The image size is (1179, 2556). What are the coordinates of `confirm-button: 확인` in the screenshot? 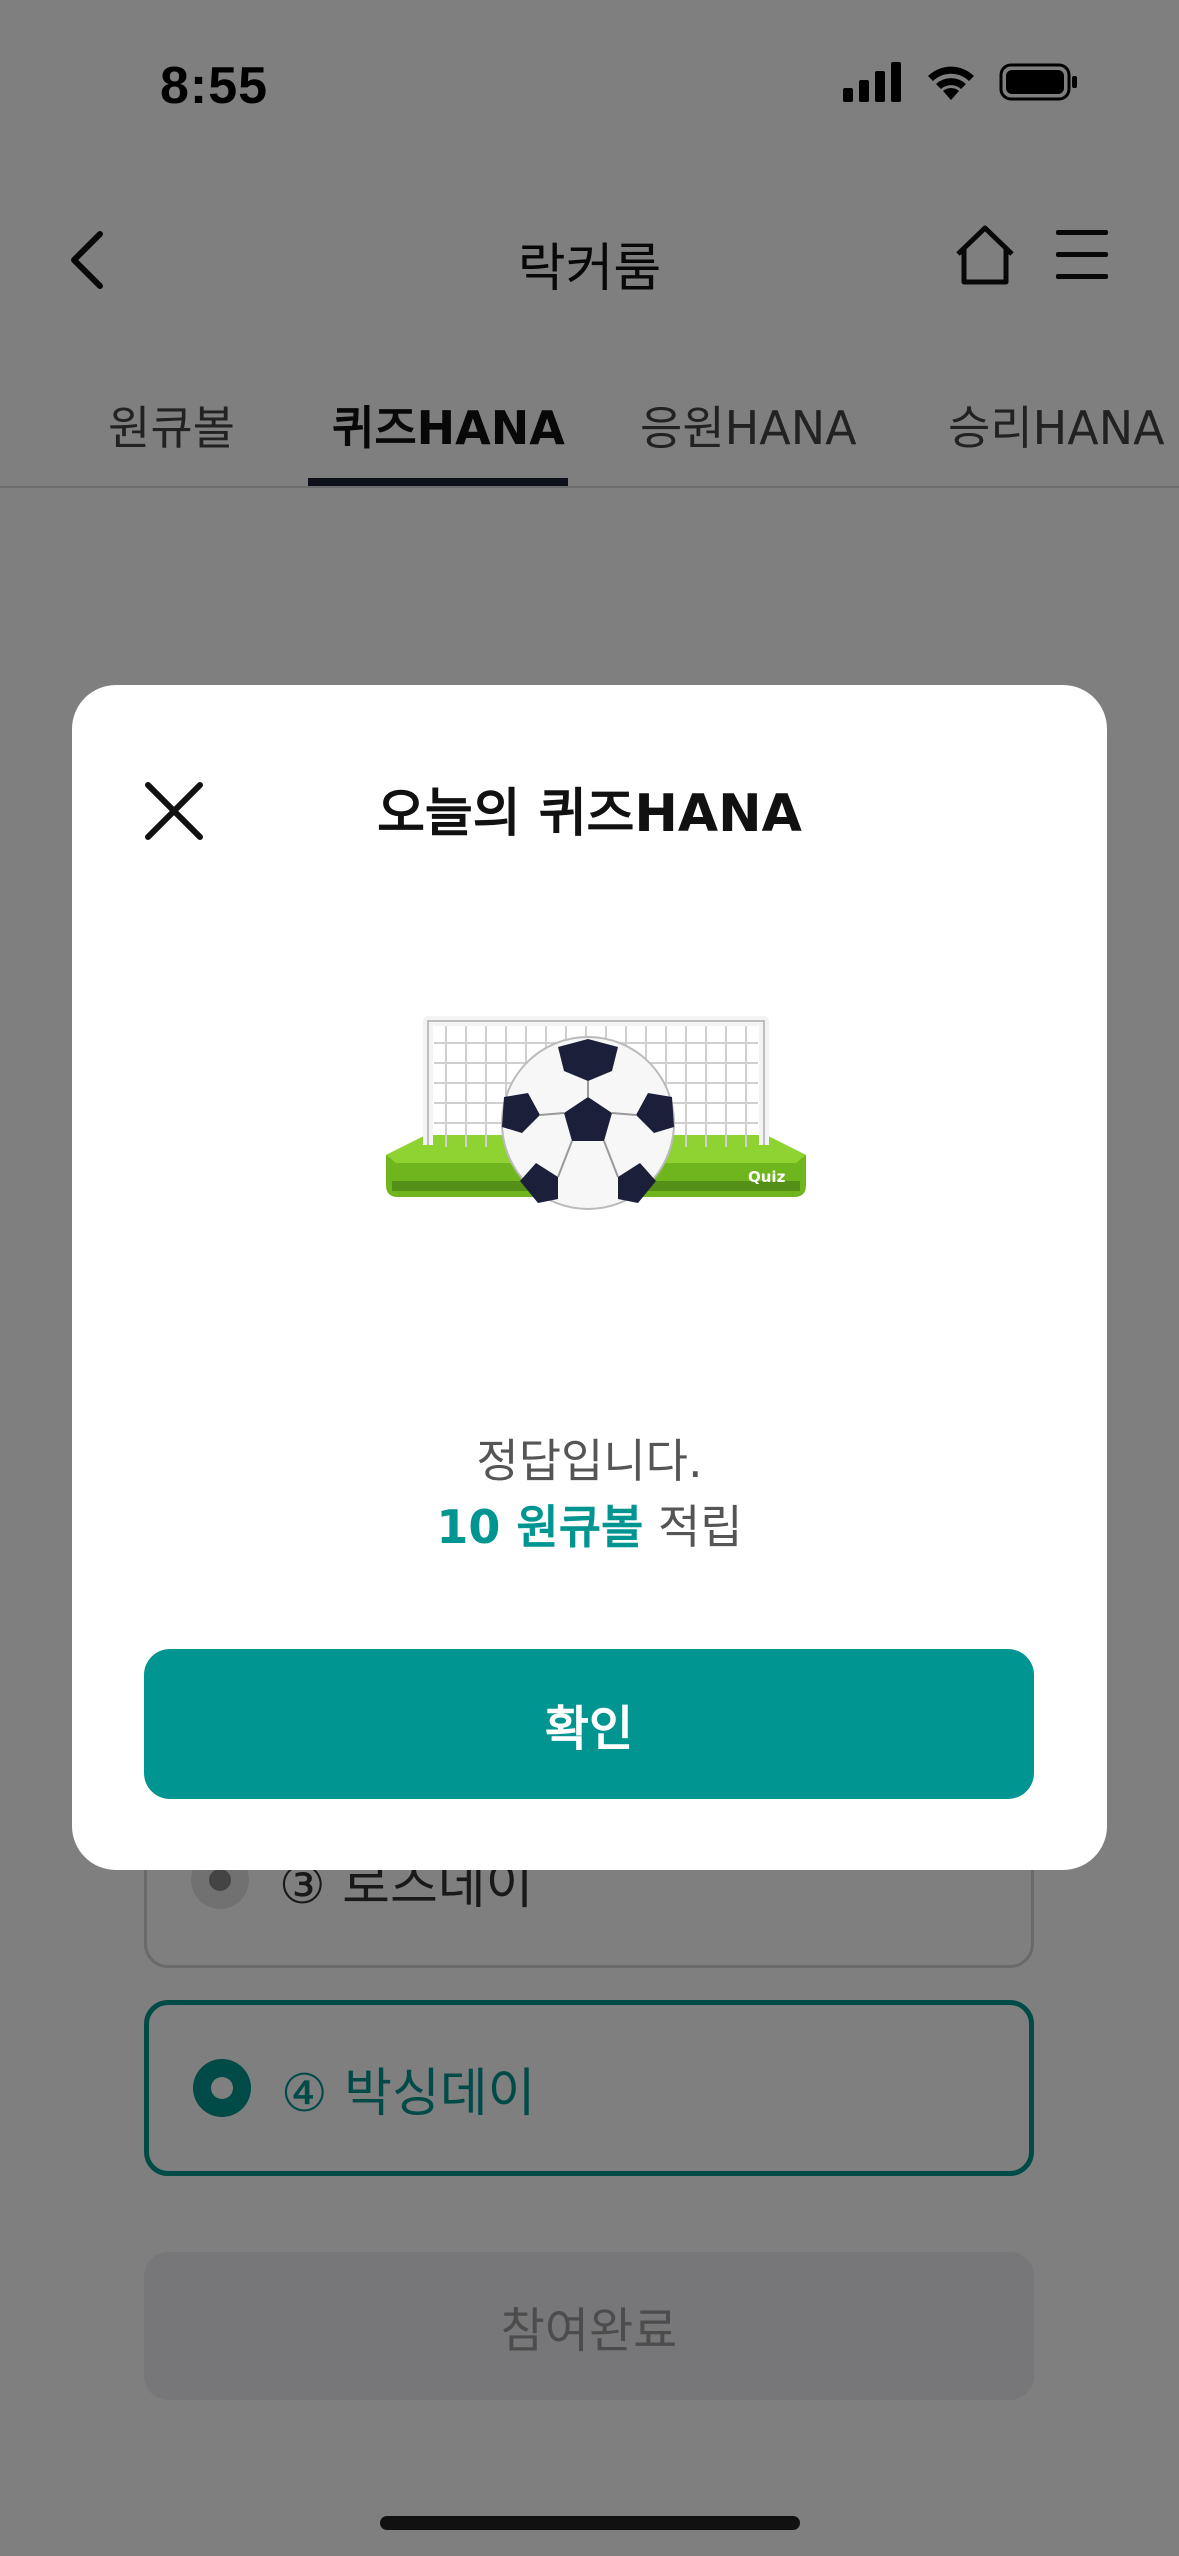 It's located at (589, 1724).